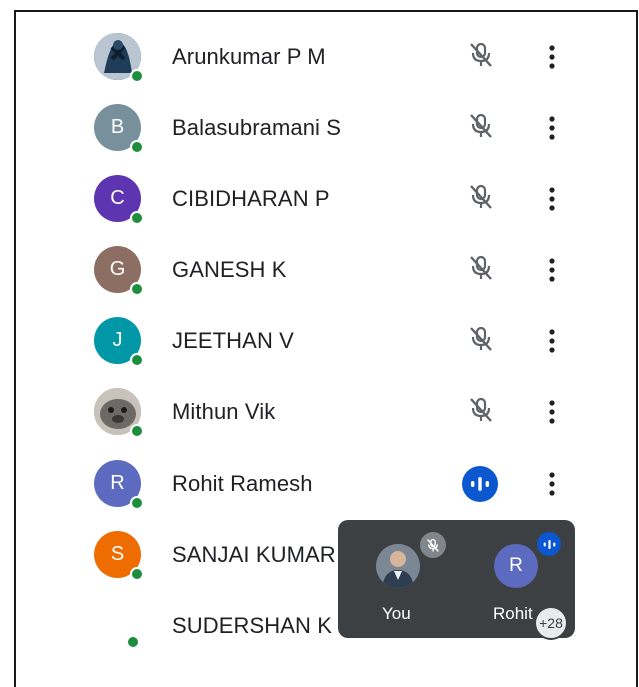 This screenshot has width=639, height=687. What do you see at coordinates (254, 554) in the screenshot?
I see `participant-name: SANJAI KUMAR` at bounding box center [254, 554].